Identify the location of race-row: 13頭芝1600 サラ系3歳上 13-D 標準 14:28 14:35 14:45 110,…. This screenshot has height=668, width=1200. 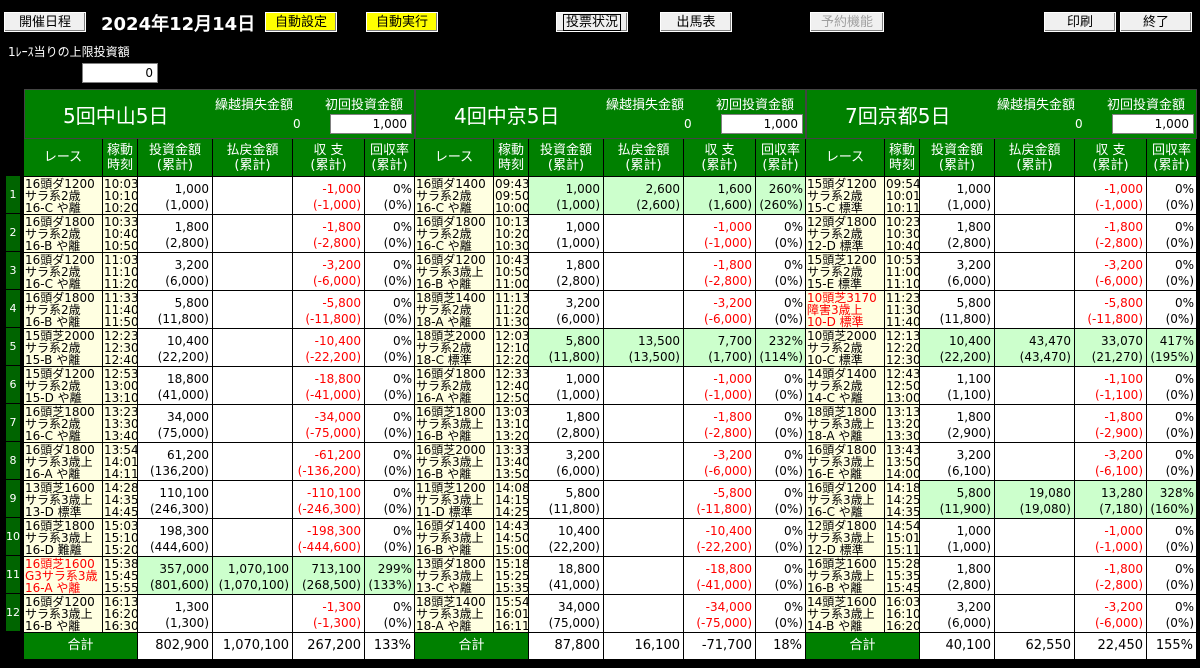
(219, 500).